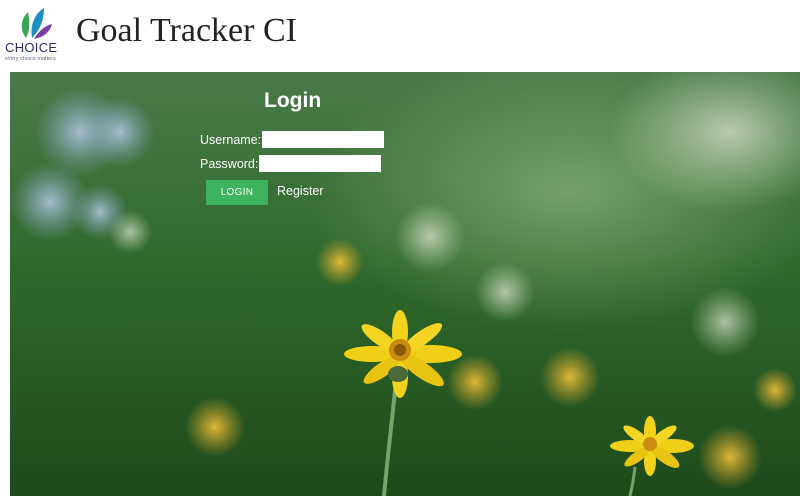 Image resolution: width=800 pixels, height=496 pixels. What do you see at coordinates (30, 59) in the screenshot?
I see `logo-tagline: every choice matters` at bounding box center [30, 59].